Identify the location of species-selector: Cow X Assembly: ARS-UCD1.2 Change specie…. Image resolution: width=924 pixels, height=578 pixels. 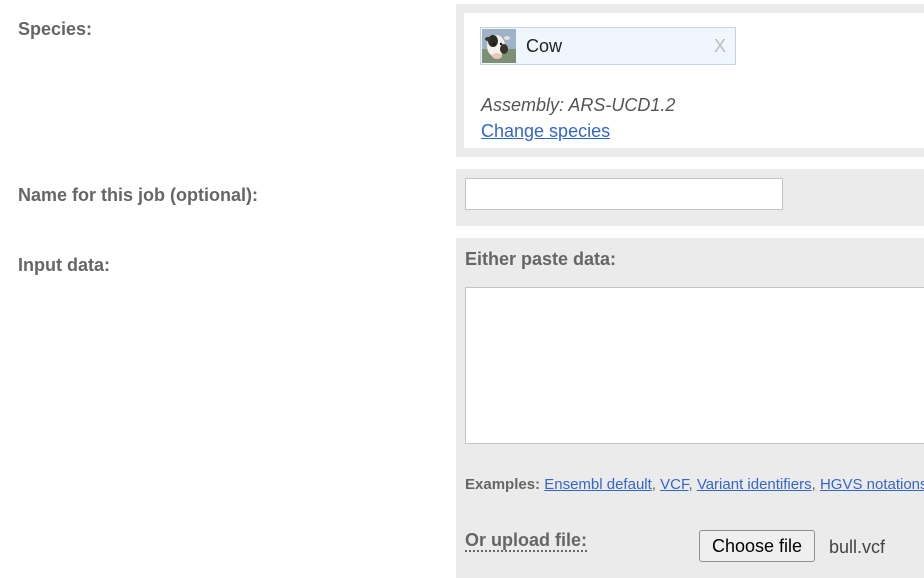
(694, 80).